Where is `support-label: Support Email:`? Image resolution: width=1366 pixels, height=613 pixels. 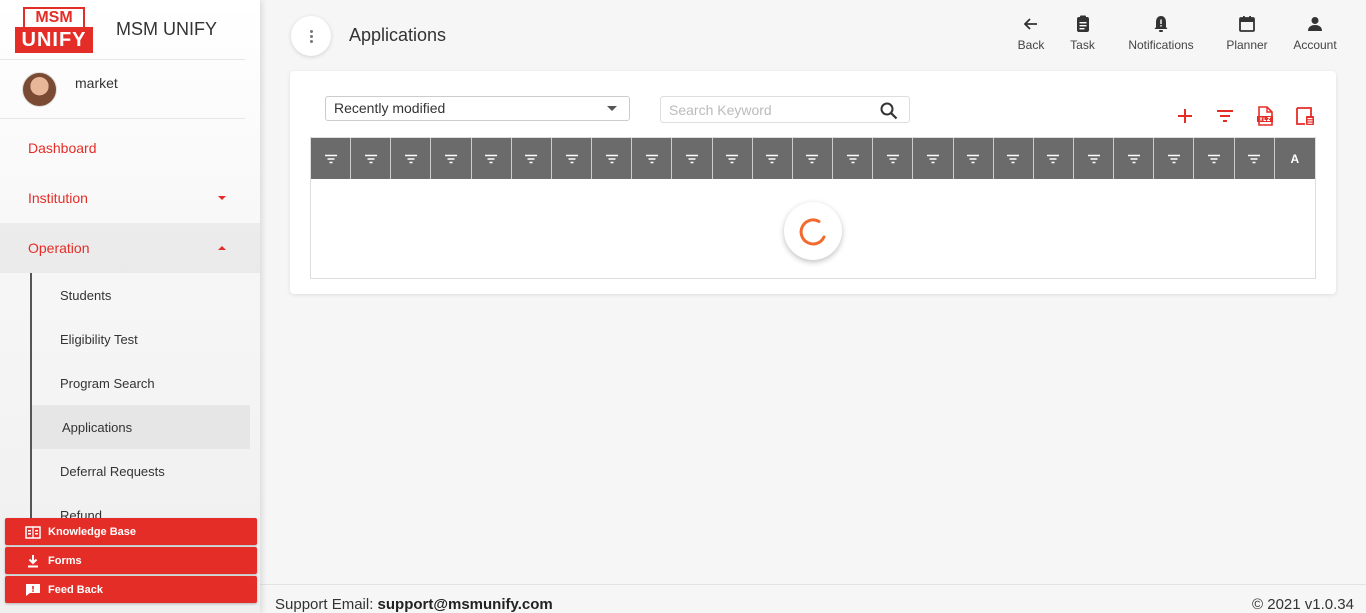 support-label: Support Email: is located at coordinates (326, 604).